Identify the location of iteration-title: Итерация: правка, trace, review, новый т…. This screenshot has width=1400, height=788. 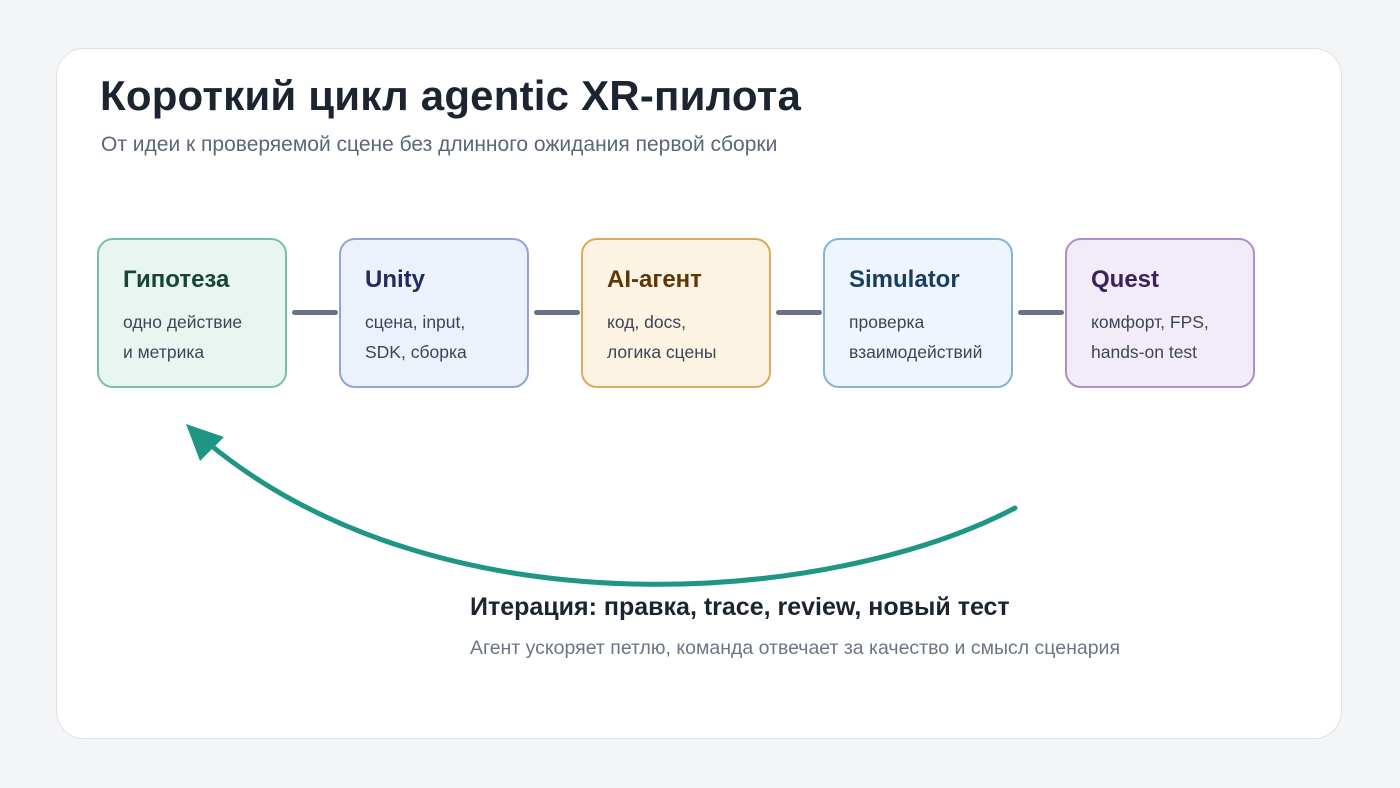
(740, 607).